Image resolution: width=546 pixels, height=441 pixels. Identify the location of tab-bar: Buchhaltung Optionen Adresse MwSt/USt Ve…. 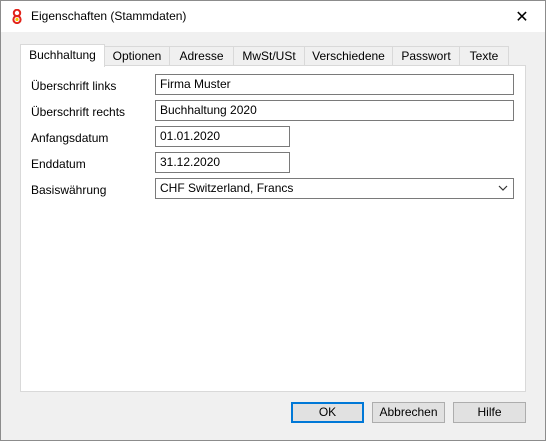
(280, 55).